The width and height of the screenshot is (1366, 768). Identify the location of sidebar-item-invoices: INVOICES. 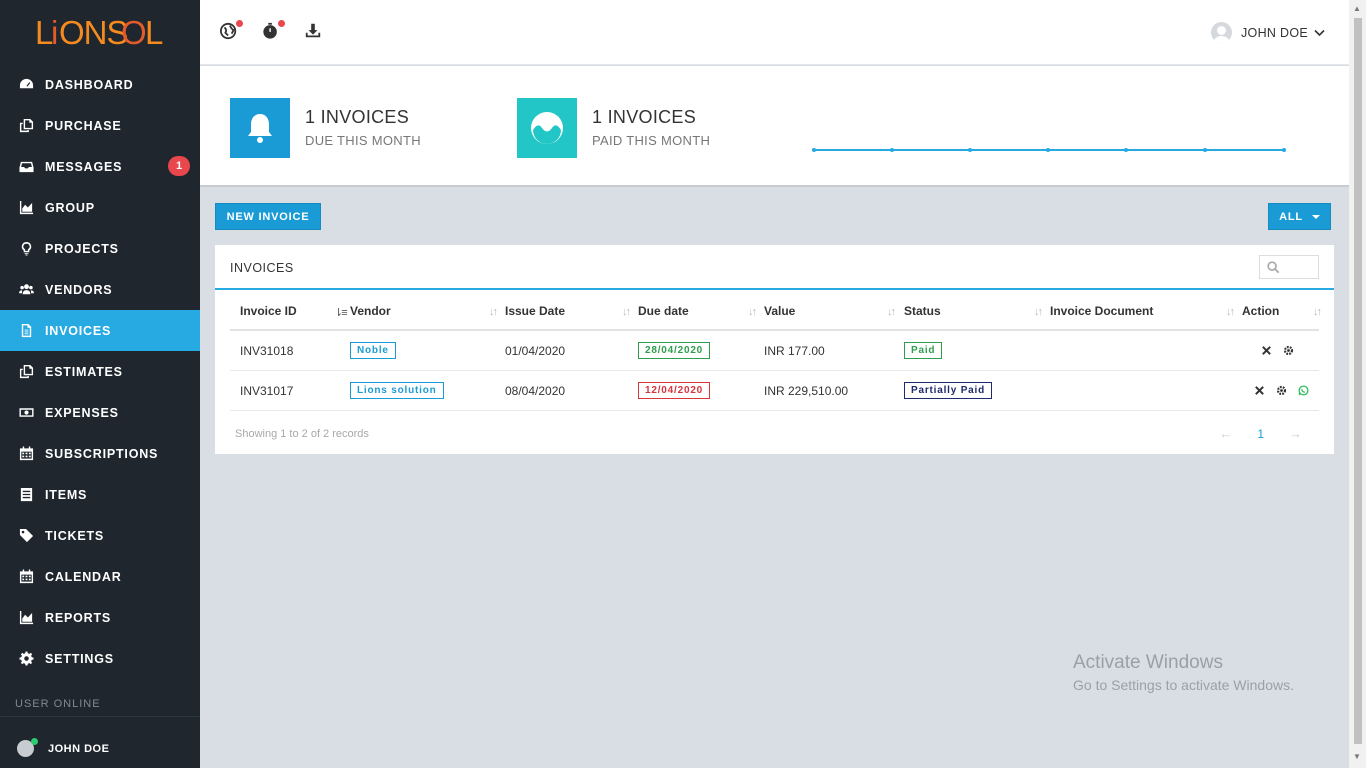
(100, 330).